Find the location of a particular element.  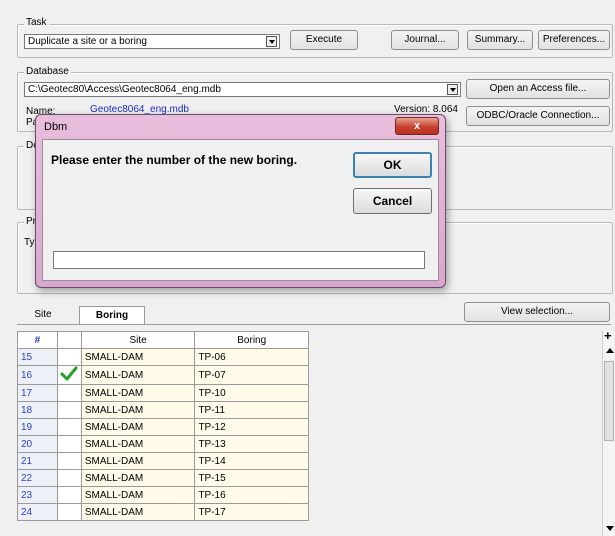

database-group-label: Database is located at coordinates (47, 71).